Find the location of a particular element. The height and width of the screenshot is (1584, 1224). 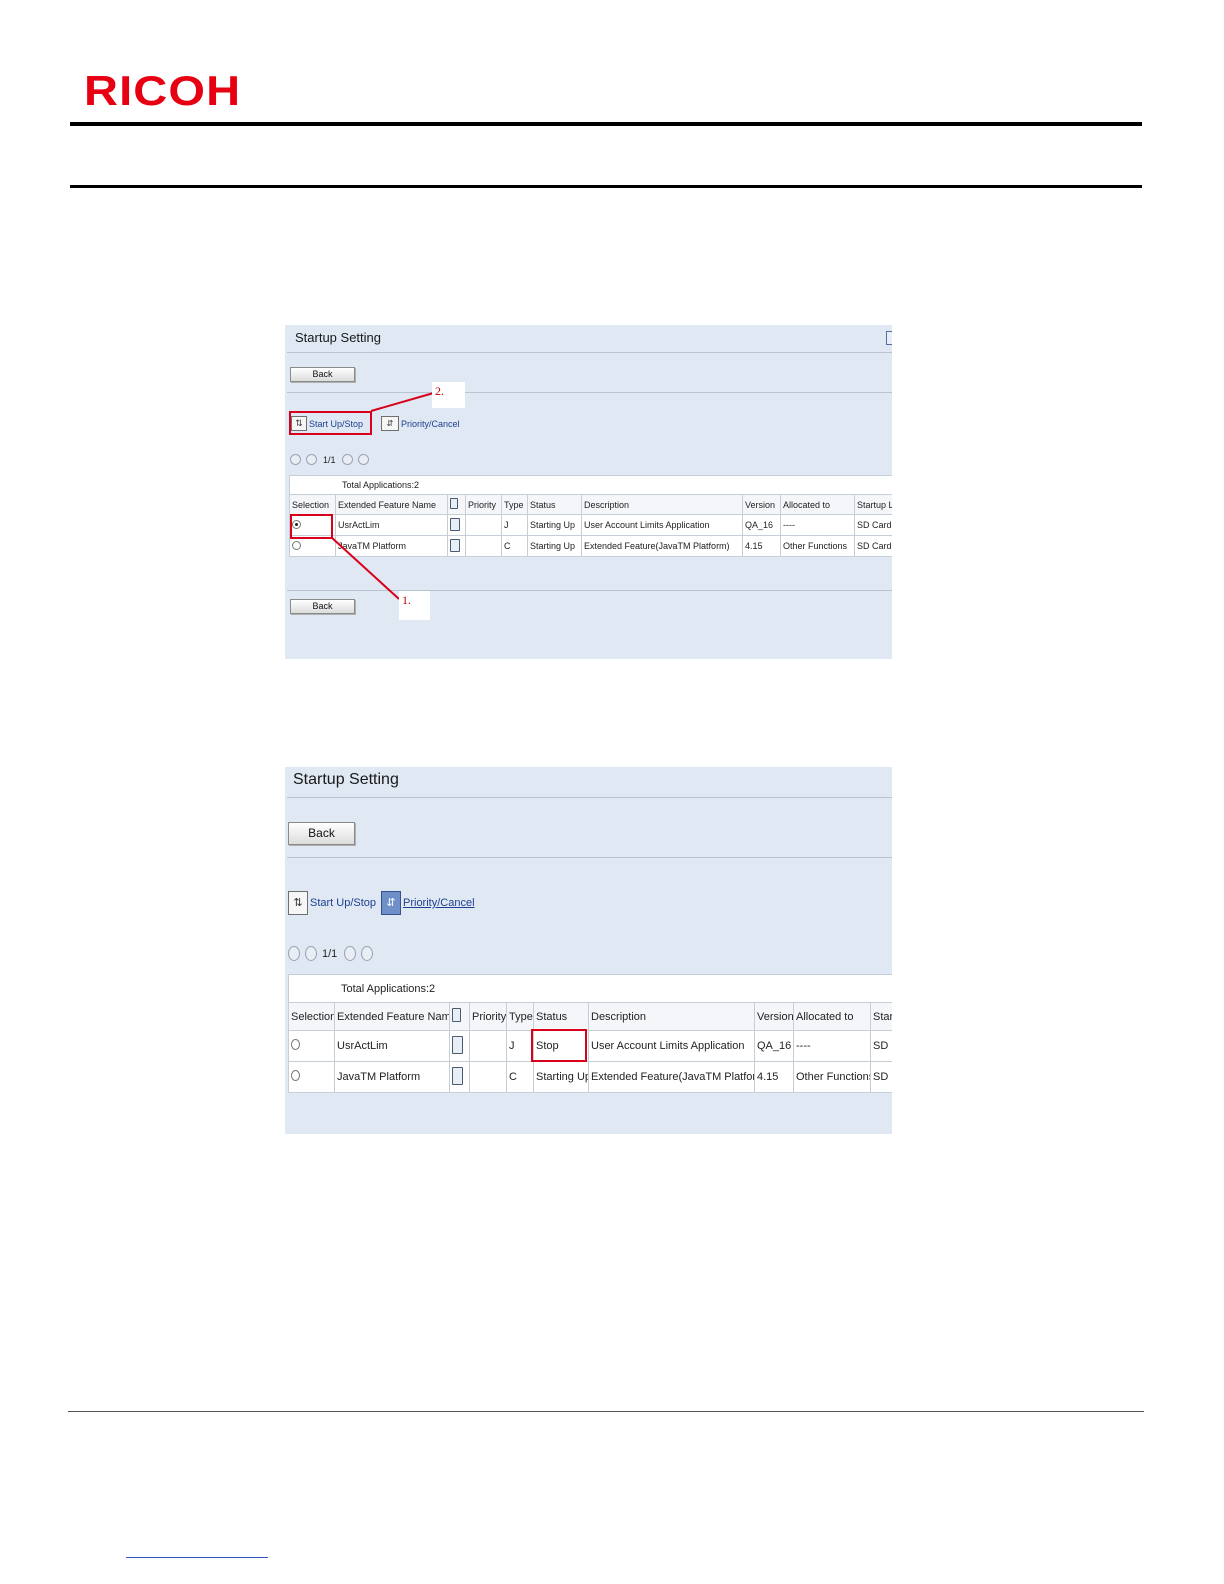

footer-rule is located at coordinates (606, 1411).